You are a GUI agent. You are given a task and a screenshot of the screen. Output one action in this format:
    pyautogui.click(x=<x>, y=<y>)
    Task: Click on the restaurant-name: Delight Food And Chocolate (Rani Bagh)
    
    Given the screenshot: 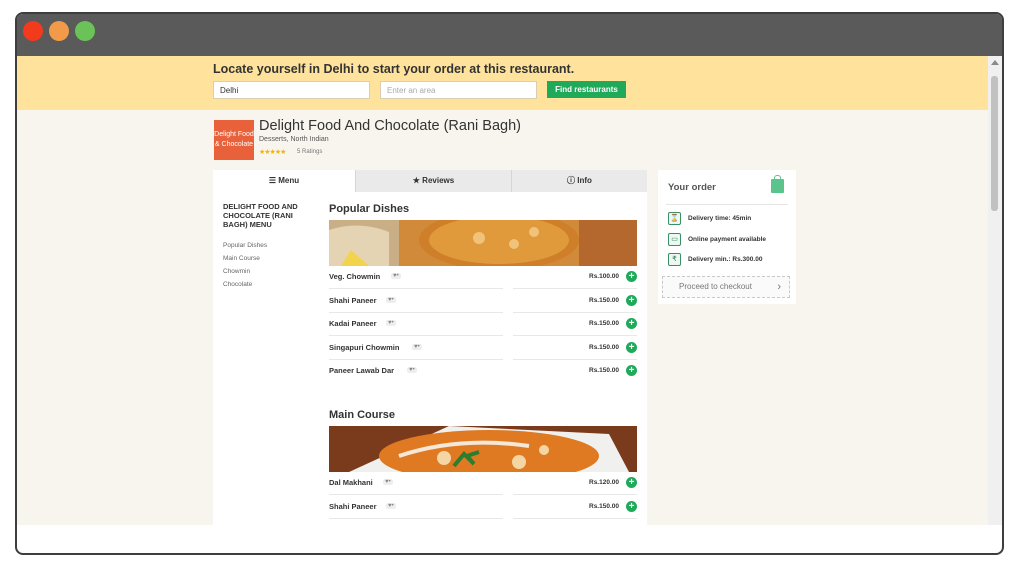 What is the action you would take?
    pyautogui.click(x=390, y=126)
    